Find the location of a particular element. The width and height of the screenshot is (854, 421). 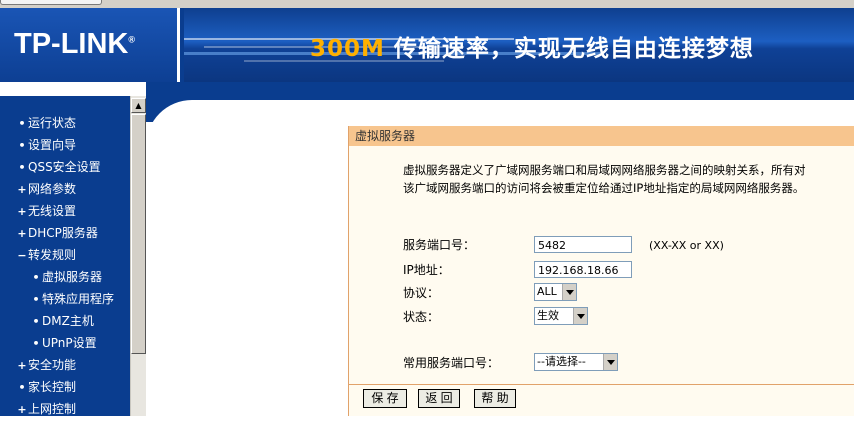

help-button: 帮 助 is located at coordinates (495, 398).